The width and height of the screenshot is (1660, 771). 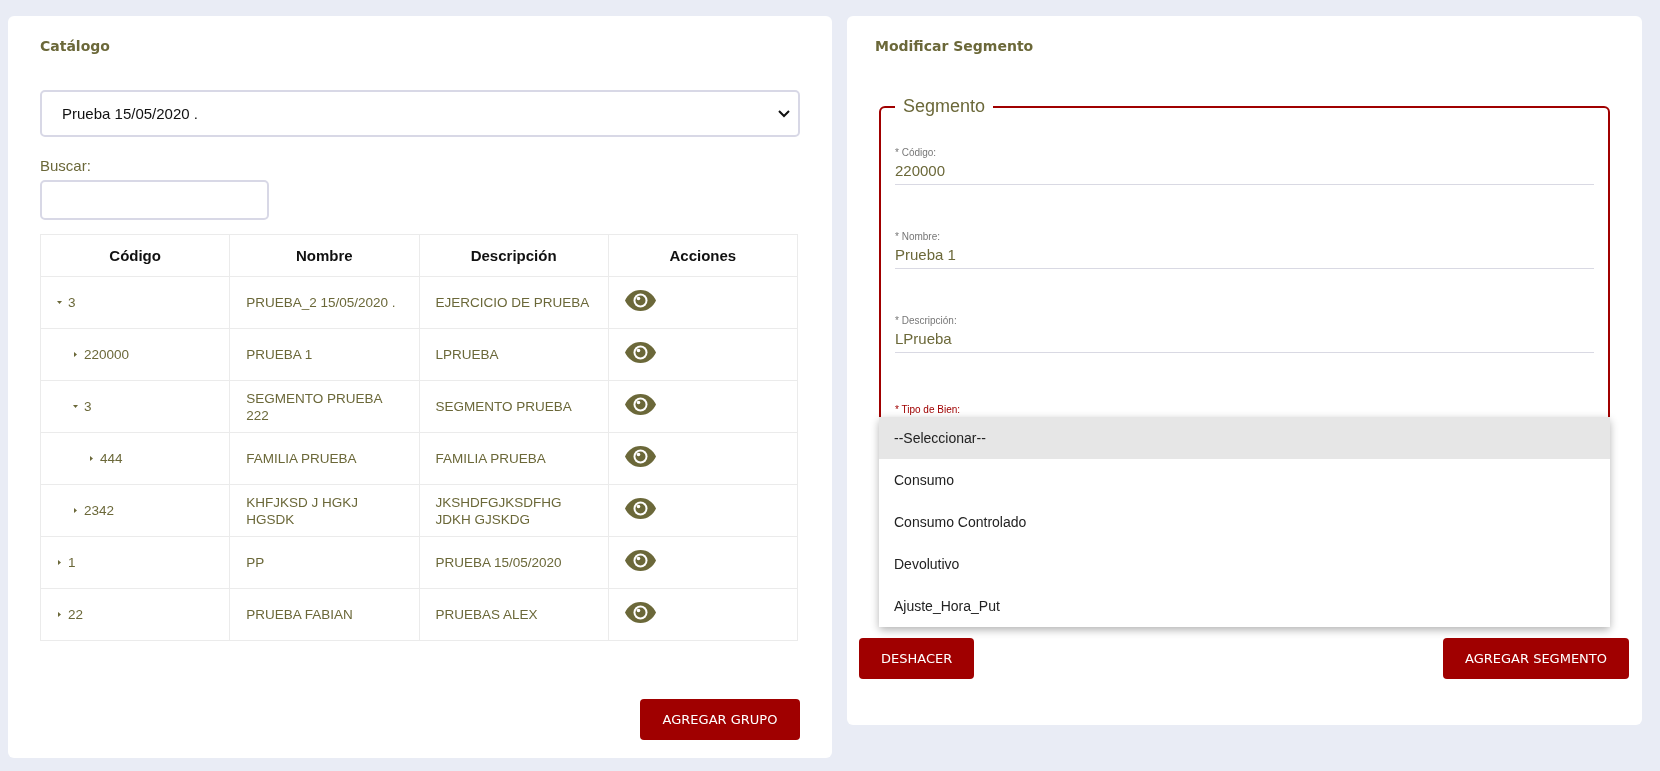 I want to click on search-field, so click(x=154, y=200).